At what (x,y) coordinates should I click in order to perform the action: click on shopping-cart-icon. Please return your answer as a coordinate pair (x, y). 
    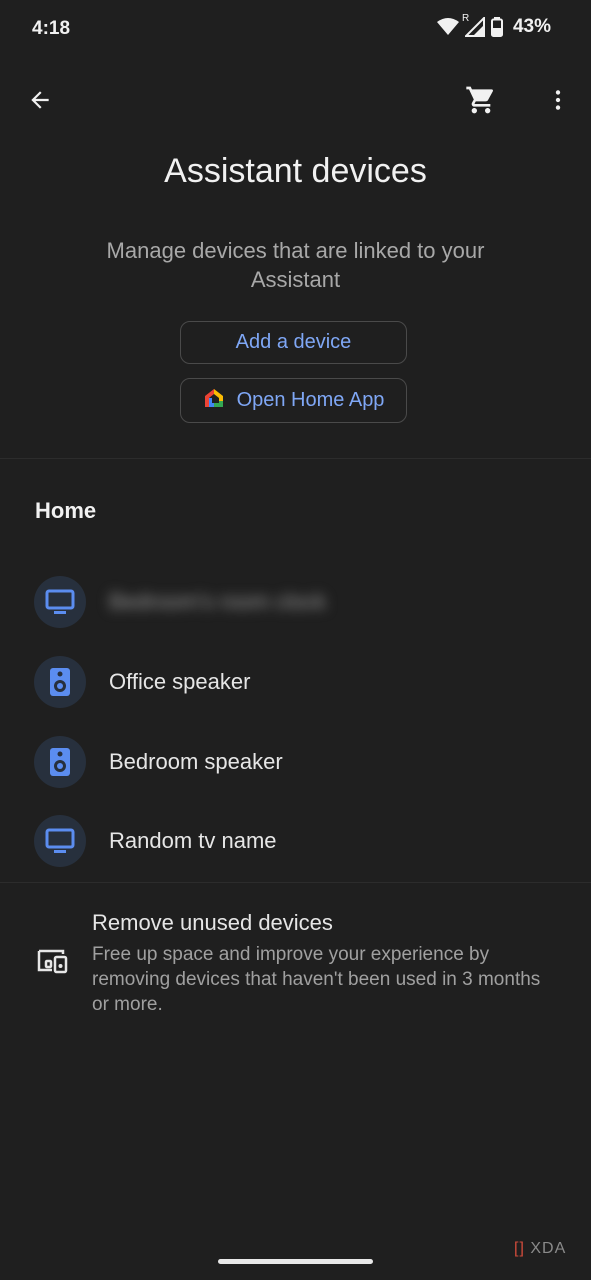
    Looking at the image, I should click on (480, 100).